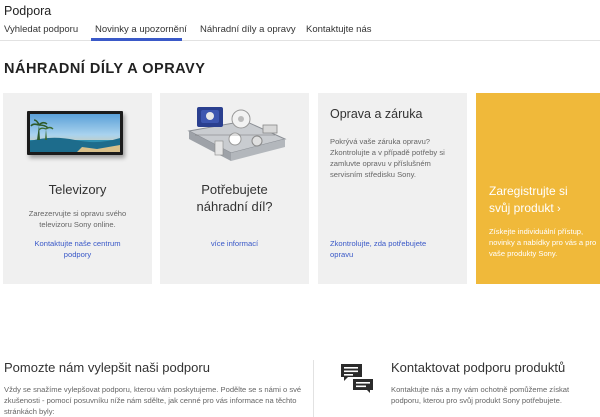 The width and height of the screenshot is (600, 417). What do you see at coordinates (107, 367) in the screenshot?
I see `improve-support-title: Pomozte nám vylepšit naši podporu` at bounding box center [107, 367].